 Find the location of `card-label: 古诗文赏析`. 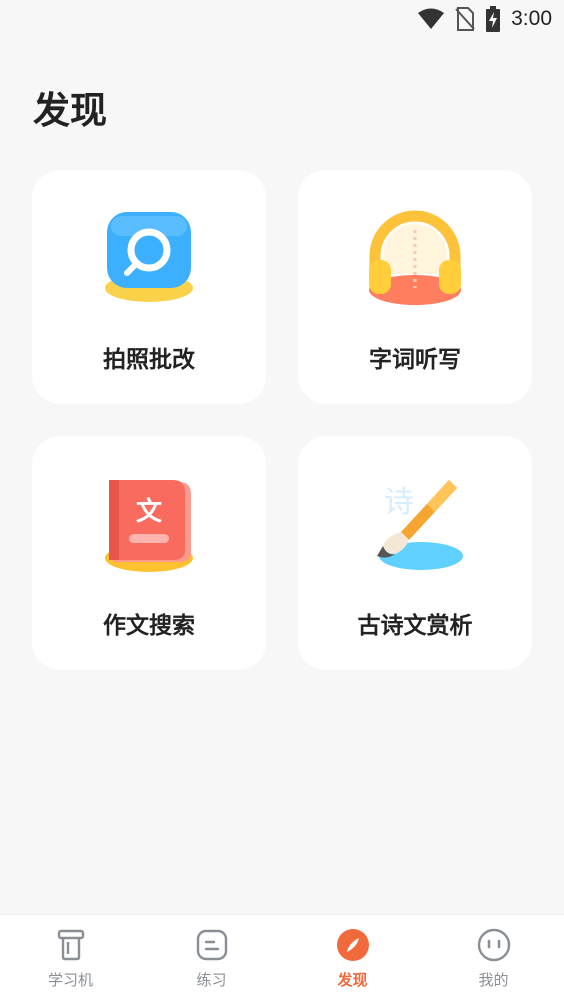

card-label: 古诗文赏析 is located at coordinates (415, 626).